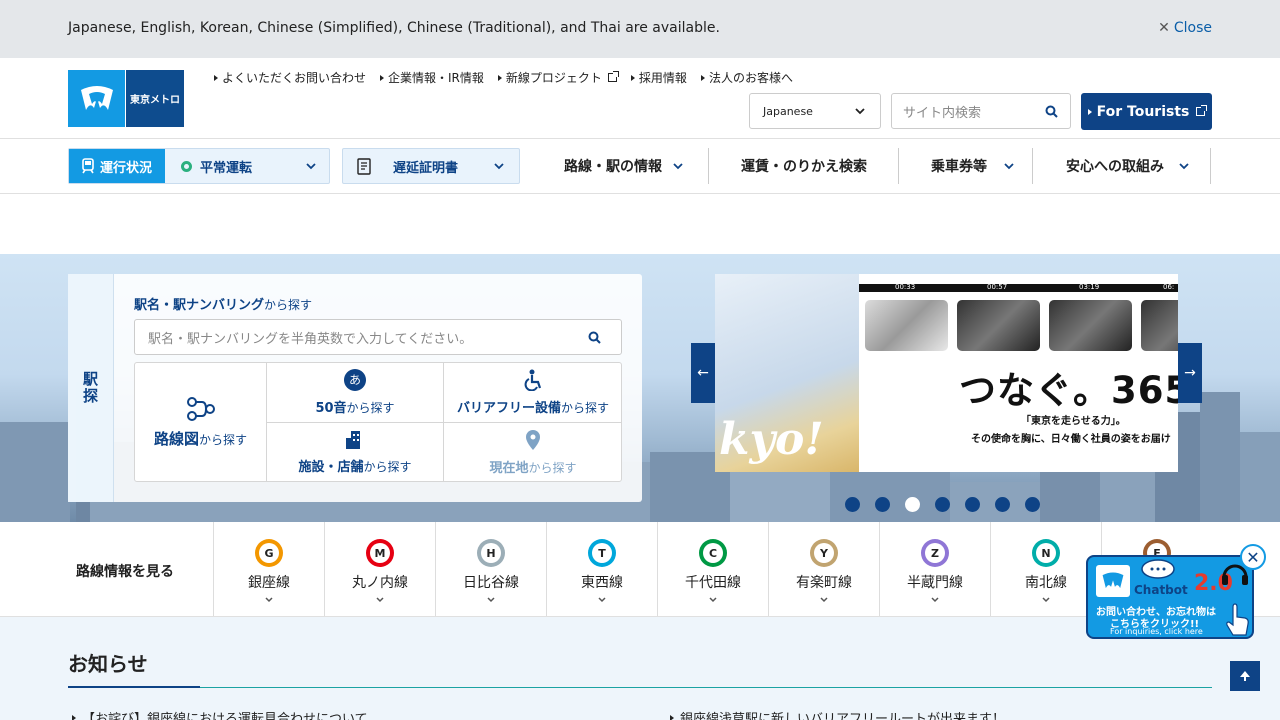 The image size is (1280, 720). Describe the element at coordinates (533, 439) in the screenshot. I see `location-pin-icon` at that location.